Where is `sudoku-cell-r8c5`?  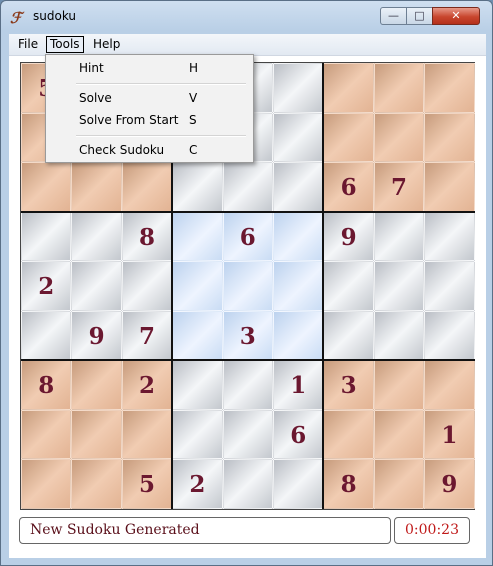
sudoku-cell-r8c5 is located at coordinates (247, 434).